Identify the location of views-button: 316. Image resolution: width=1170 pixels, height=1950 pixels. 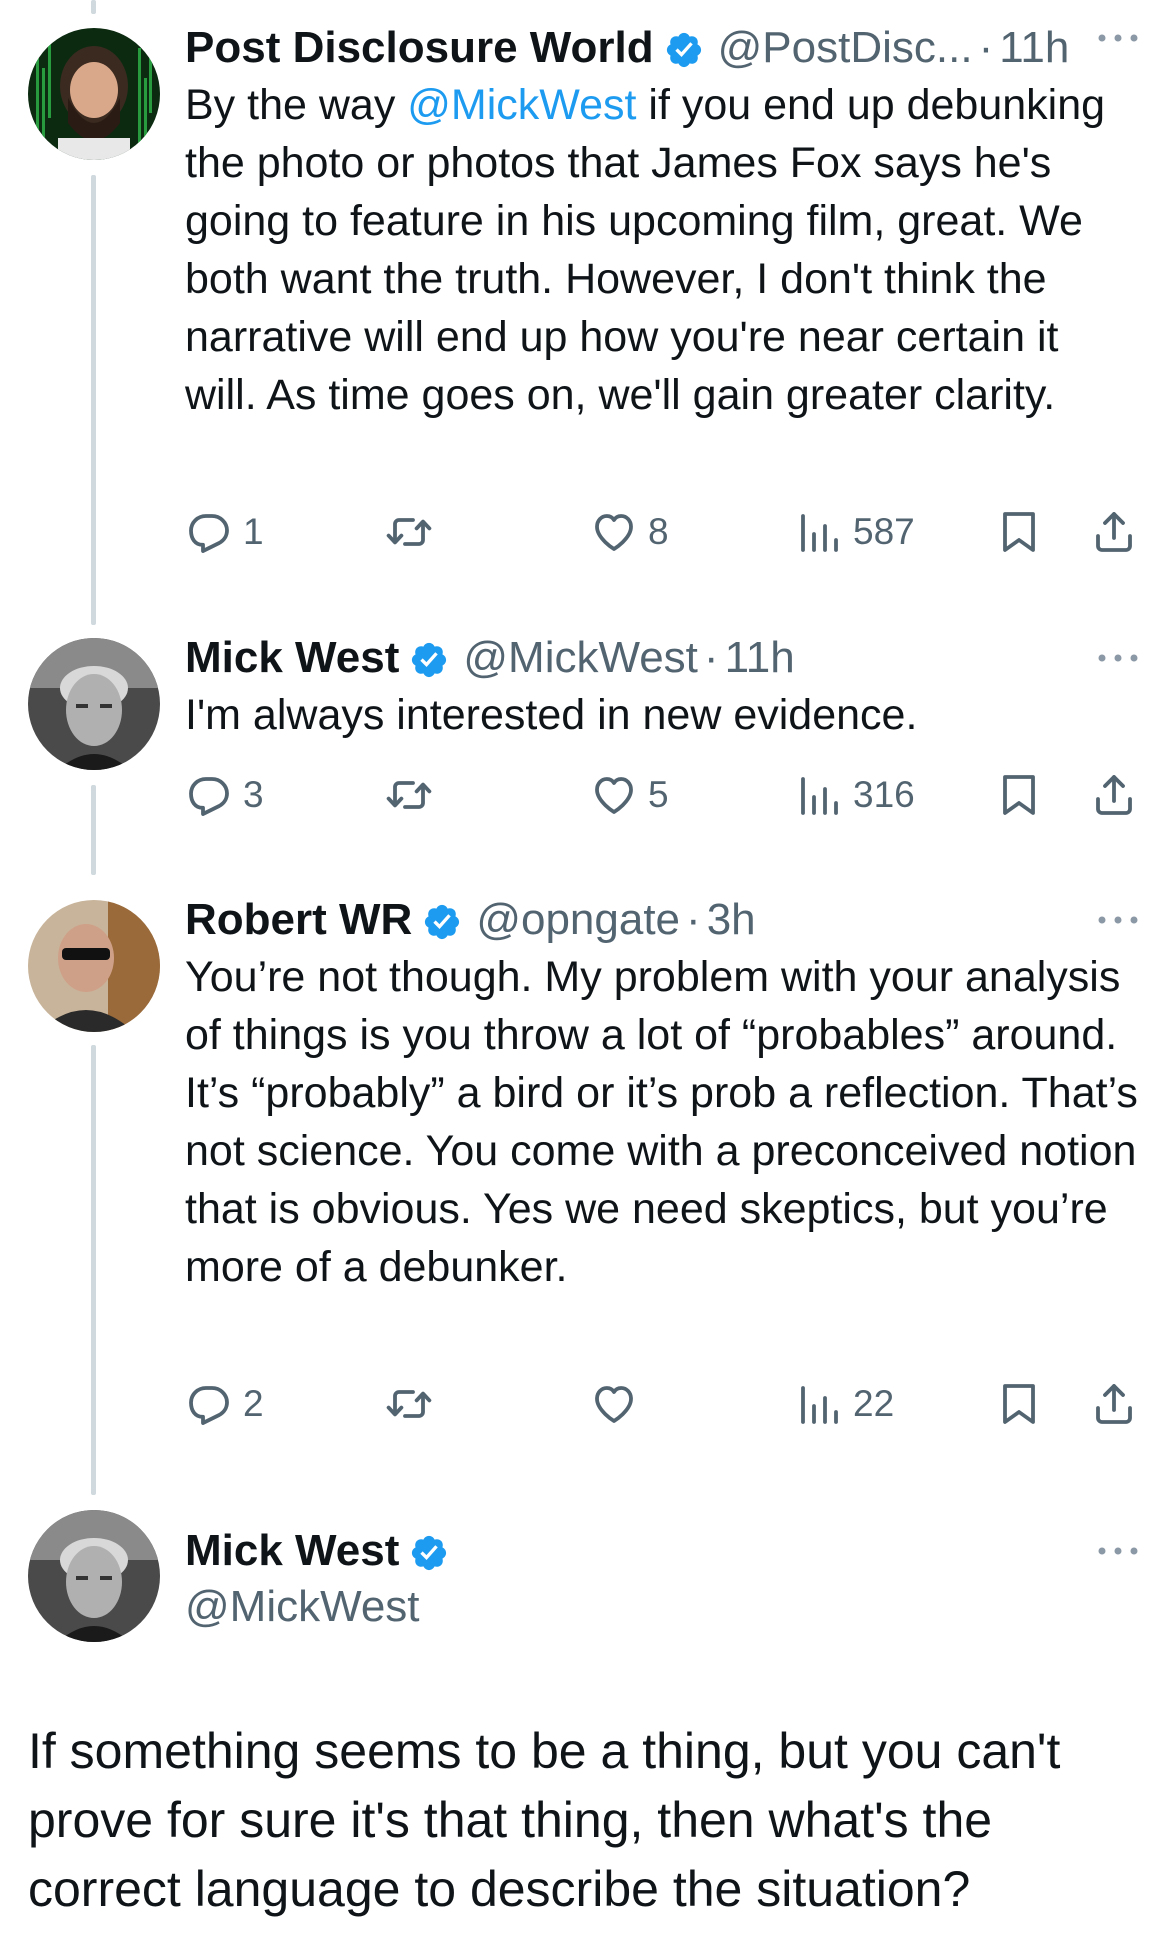
(855, 795).